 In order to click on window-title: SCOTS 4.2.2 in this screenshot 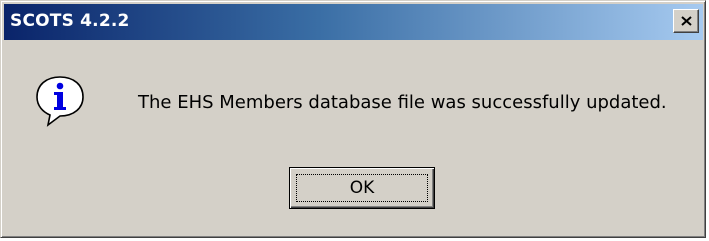, I will do `click(70, 21)`.